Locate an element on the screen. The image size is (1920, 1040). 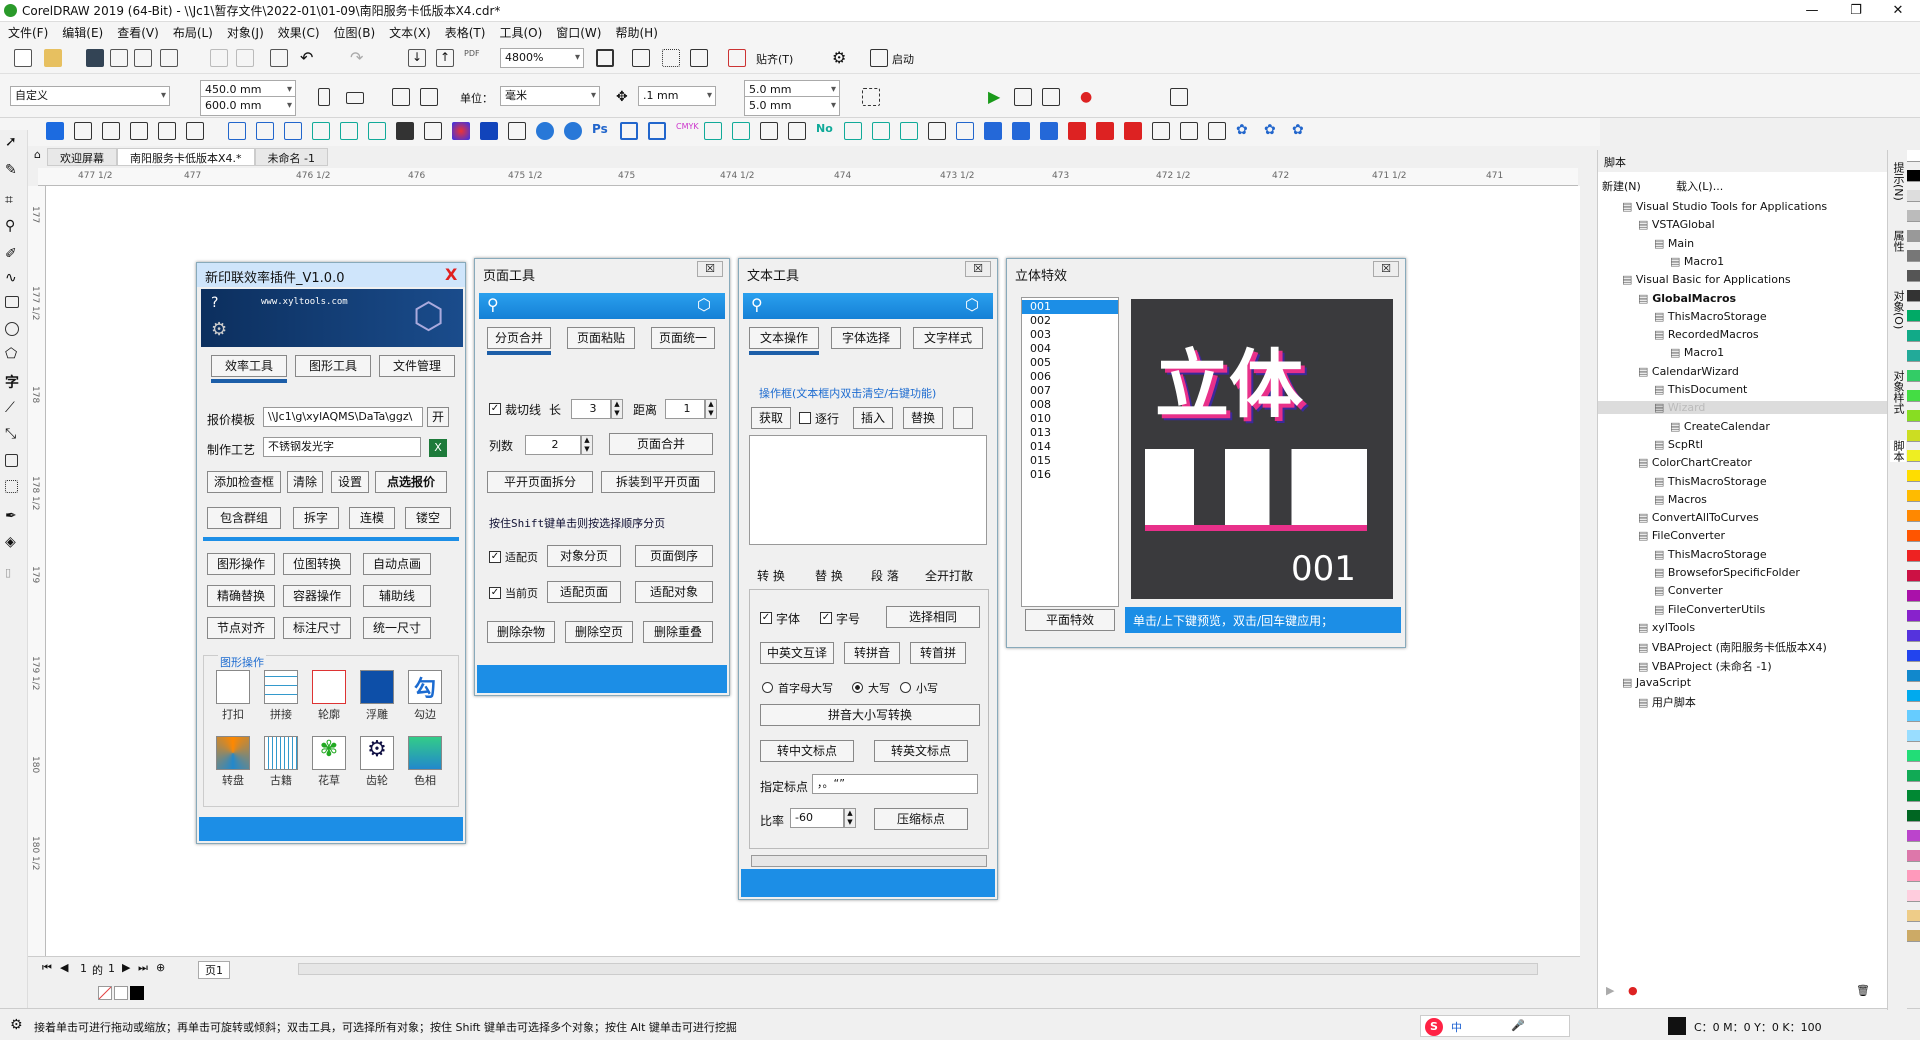
container-ops-button: 容器操作 is located at coordinates (317, 596).